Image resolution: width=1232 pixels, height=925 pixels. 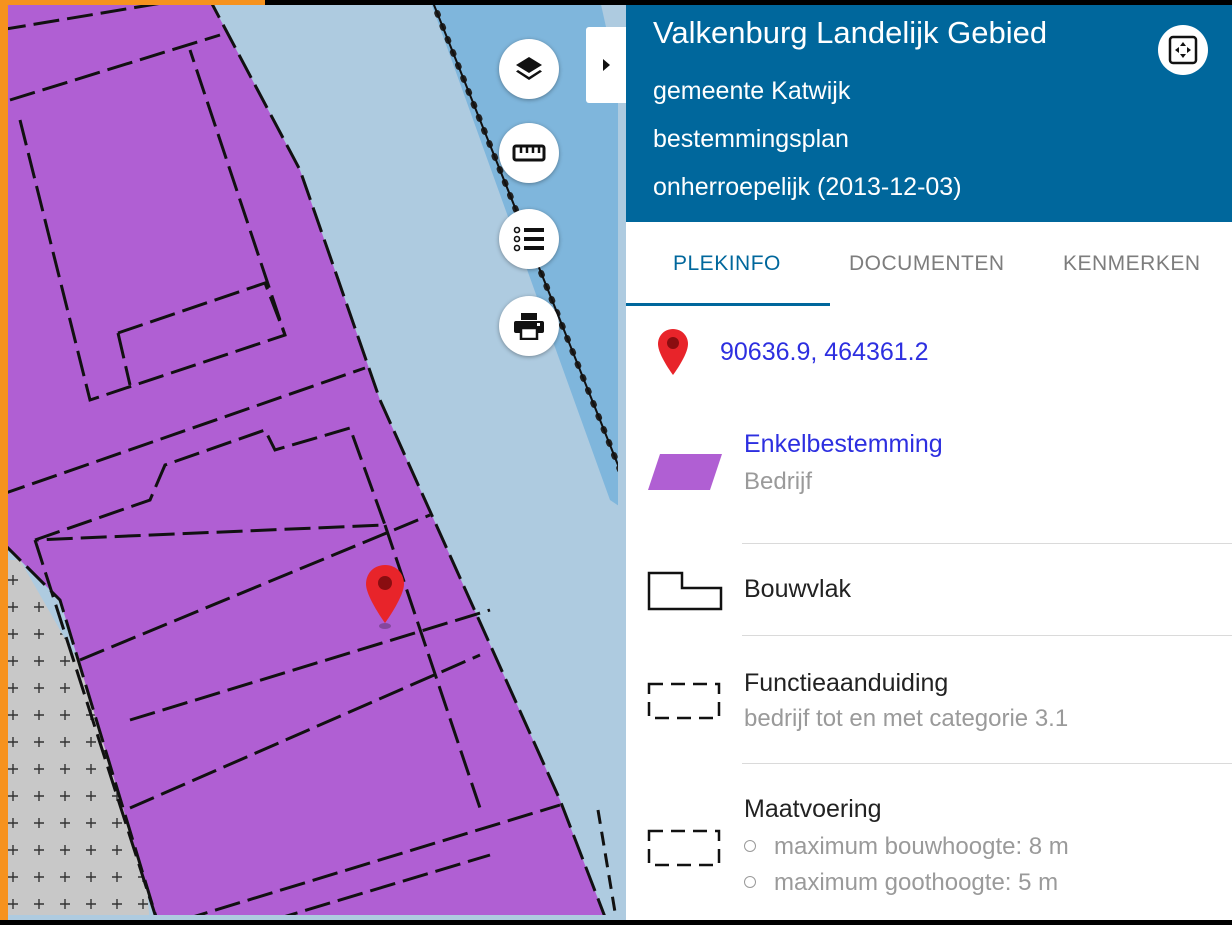 I want to click on enkelbestemming-value: Bedrijf, so click(x=778, y=481).